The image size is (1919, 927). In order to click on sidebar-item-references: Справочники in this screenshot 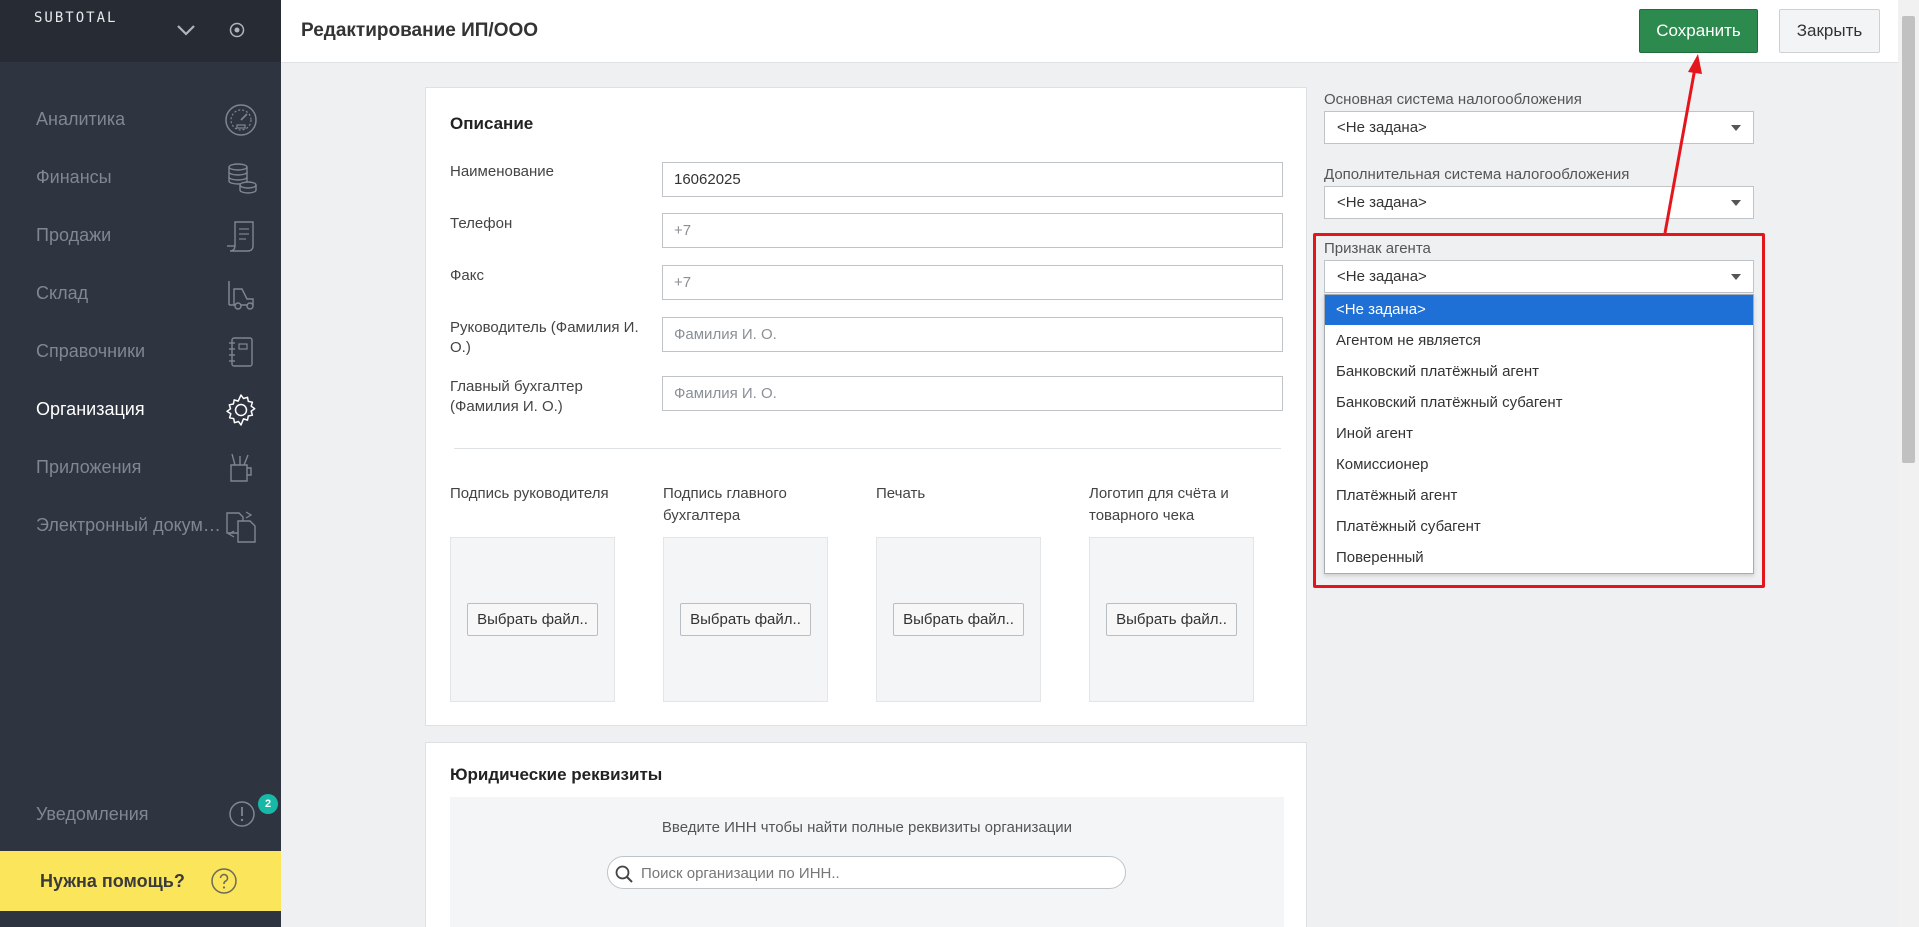, I will do `click(140, 351)`.